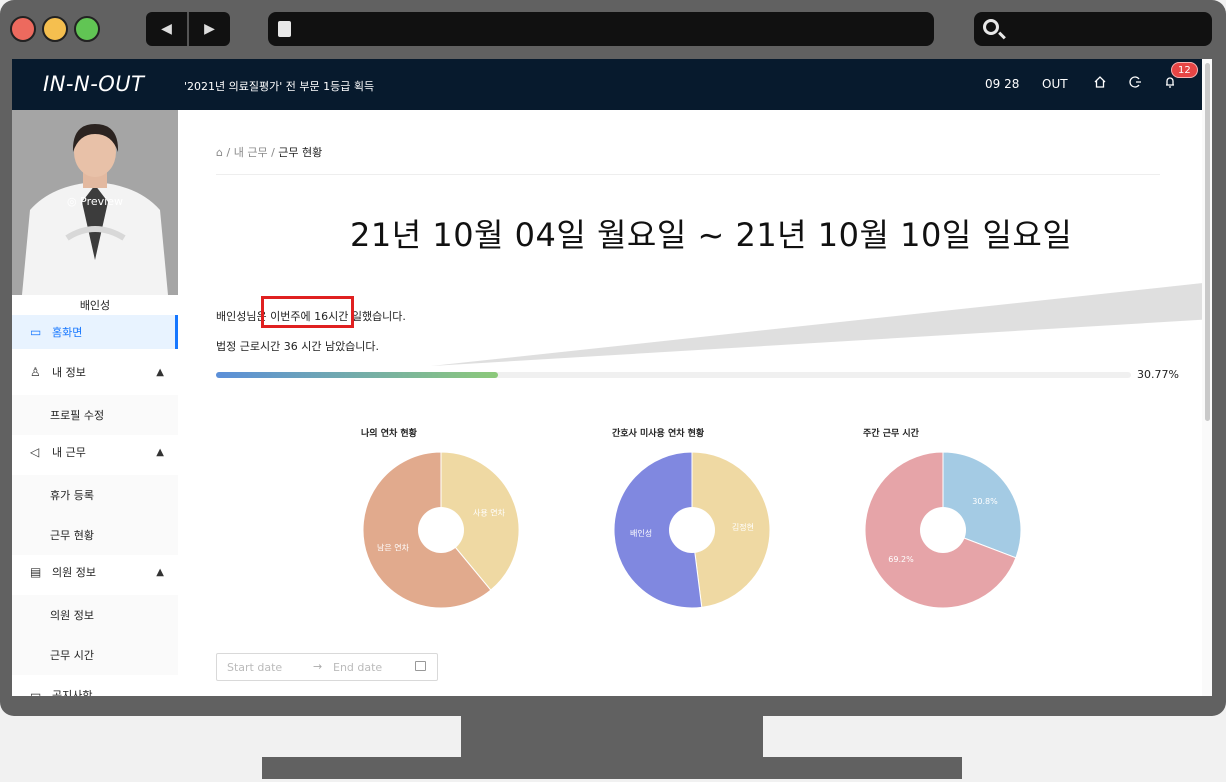  Describe the element at coordinates (254, 667) in the screenshot. I see `start-date-input: Start date` at that location.